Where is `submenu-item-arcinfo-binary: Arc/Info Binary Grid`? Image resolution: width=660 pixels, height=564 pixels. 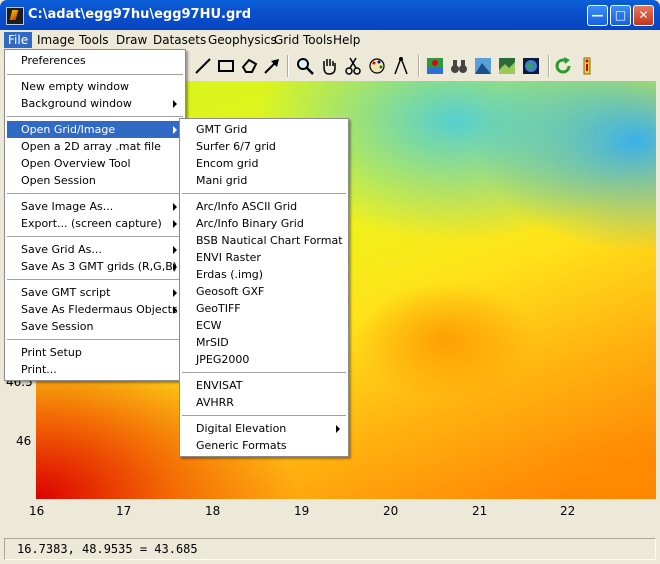
submenu-item-arcinfo-binary: Arc/Info Binary Grid is located at coordinates (264, 223).